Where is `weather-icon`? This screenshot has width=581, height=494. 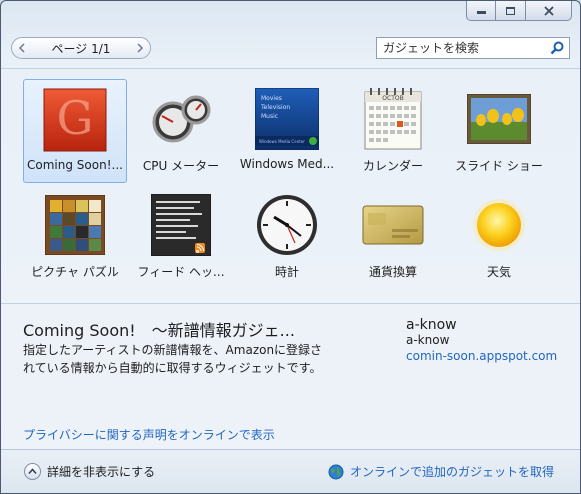 weather-icon is located at coordinates (499, 225).